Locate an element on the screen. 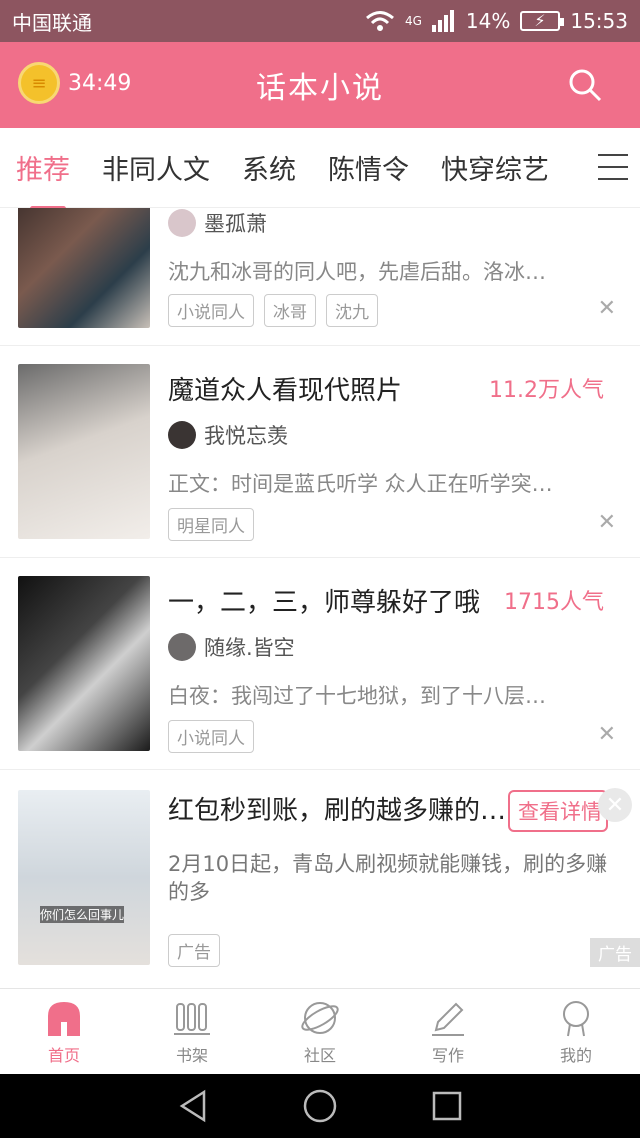 This screenshot has height=1138, width=640. tab-recommend: 推荐 is located at coordinates (43, 179).